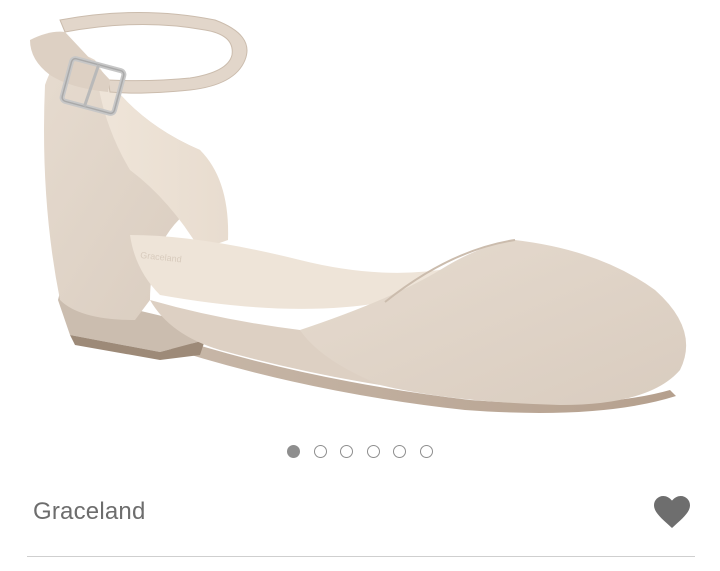  What do you see at coordinates (362, 512) in the screenshot?
I see `title-row: Graceland` at bounding box center [362, 512].